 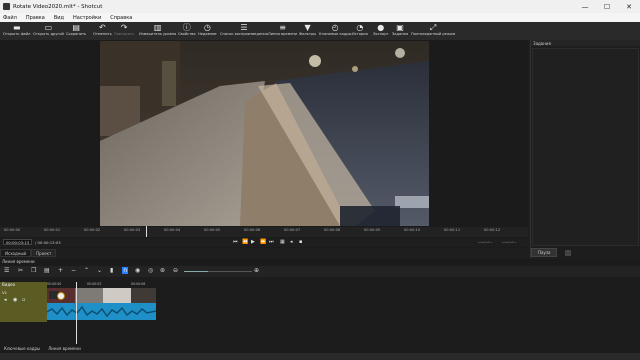 What do you see at coordinates (252, 230) in the screenshot?
I see `ruler-label: 00:00:06` at bounding box center [252, 230].